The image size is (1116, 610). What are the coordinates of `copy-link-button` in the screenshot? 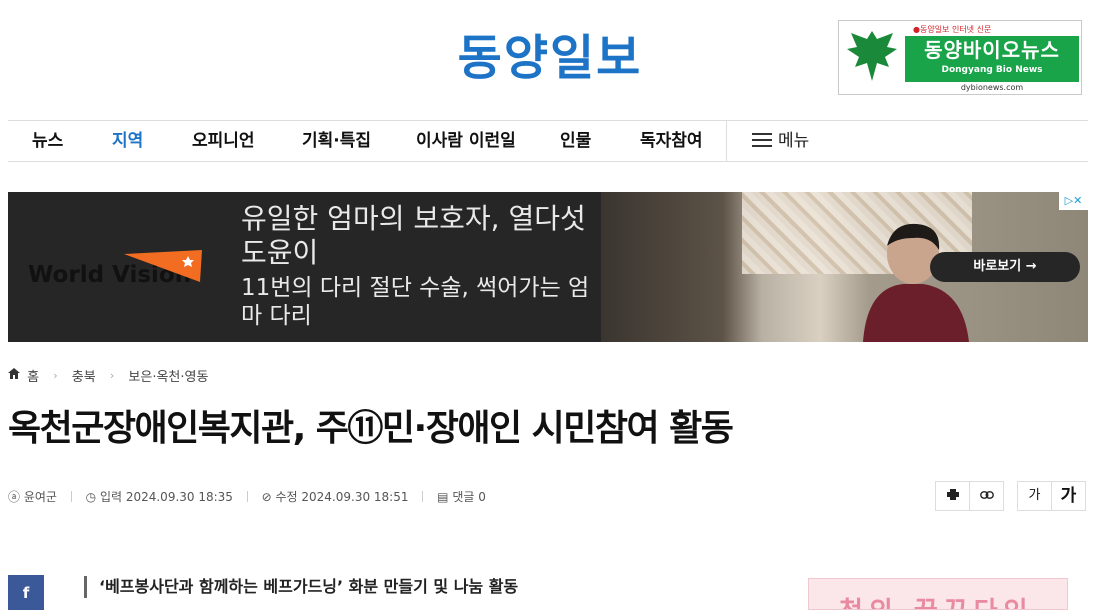 It's located at (986, 496).